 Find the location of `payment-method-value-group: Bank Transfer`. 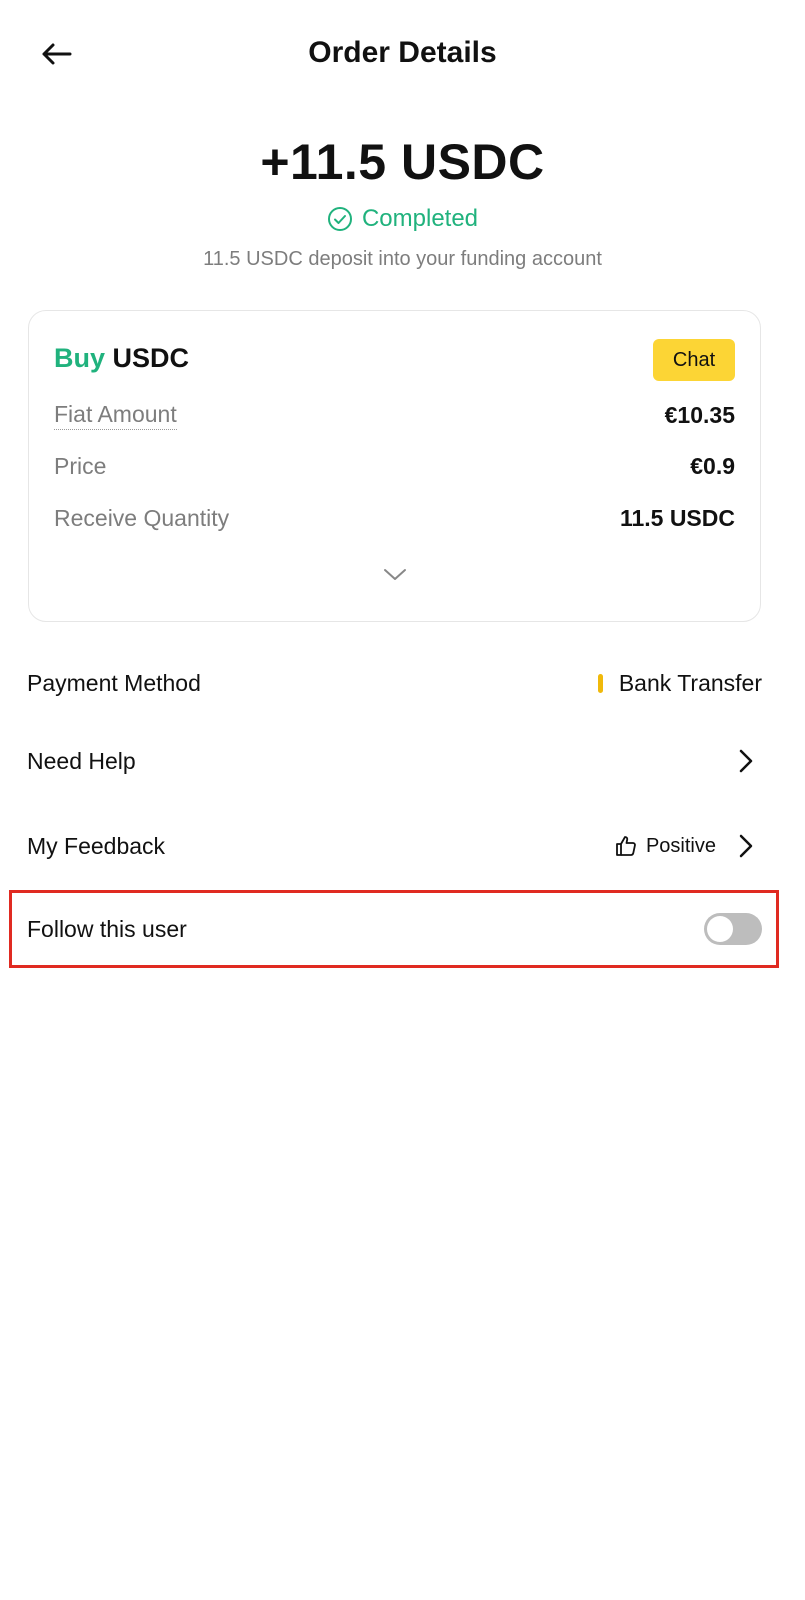

payment-method-value-group: Bank Transfer is located at coordinates (679, 683).